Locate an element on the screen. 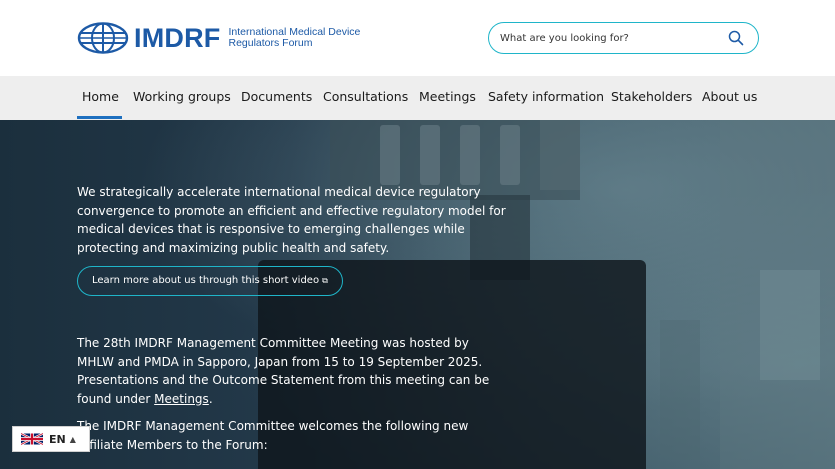 The image size is (835, 469). chevron-up-icon: ▲ is located at coordinates (72, 439).